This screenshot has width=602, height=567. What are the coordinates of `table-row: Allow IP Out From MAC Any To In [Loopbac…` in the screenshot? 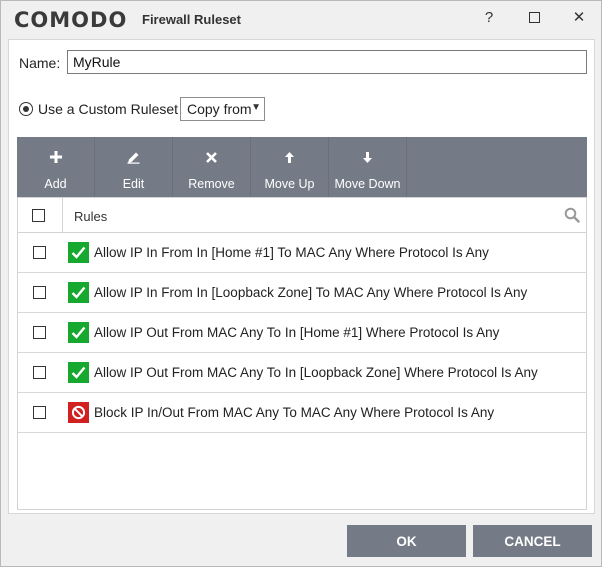 It's located at (302, 373).